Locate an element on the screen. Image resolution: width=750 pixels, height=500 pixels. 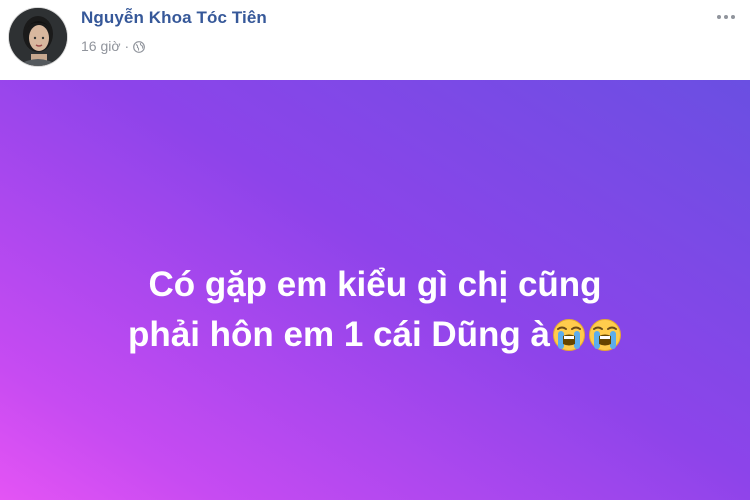
globe-icon is located at coordinates (139, 46).